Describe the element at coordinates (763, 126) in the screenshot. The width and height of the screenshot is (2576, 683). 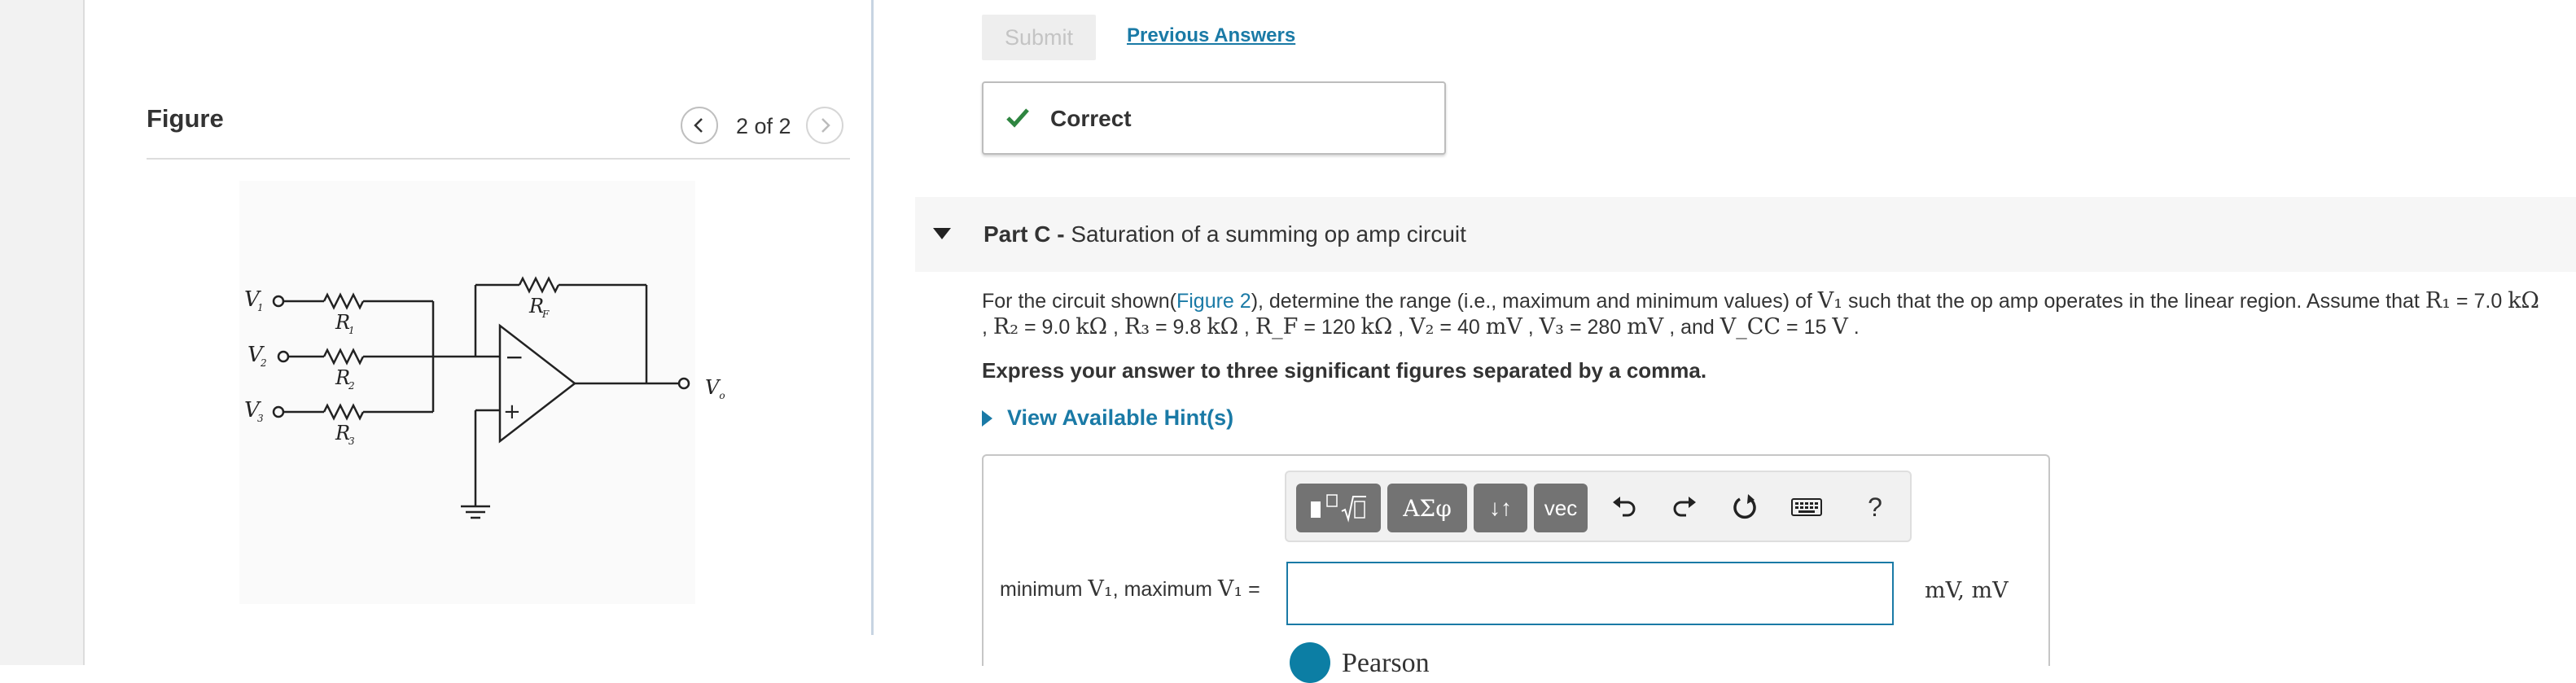
I see `figure-counter: 2 of 2` at that location.